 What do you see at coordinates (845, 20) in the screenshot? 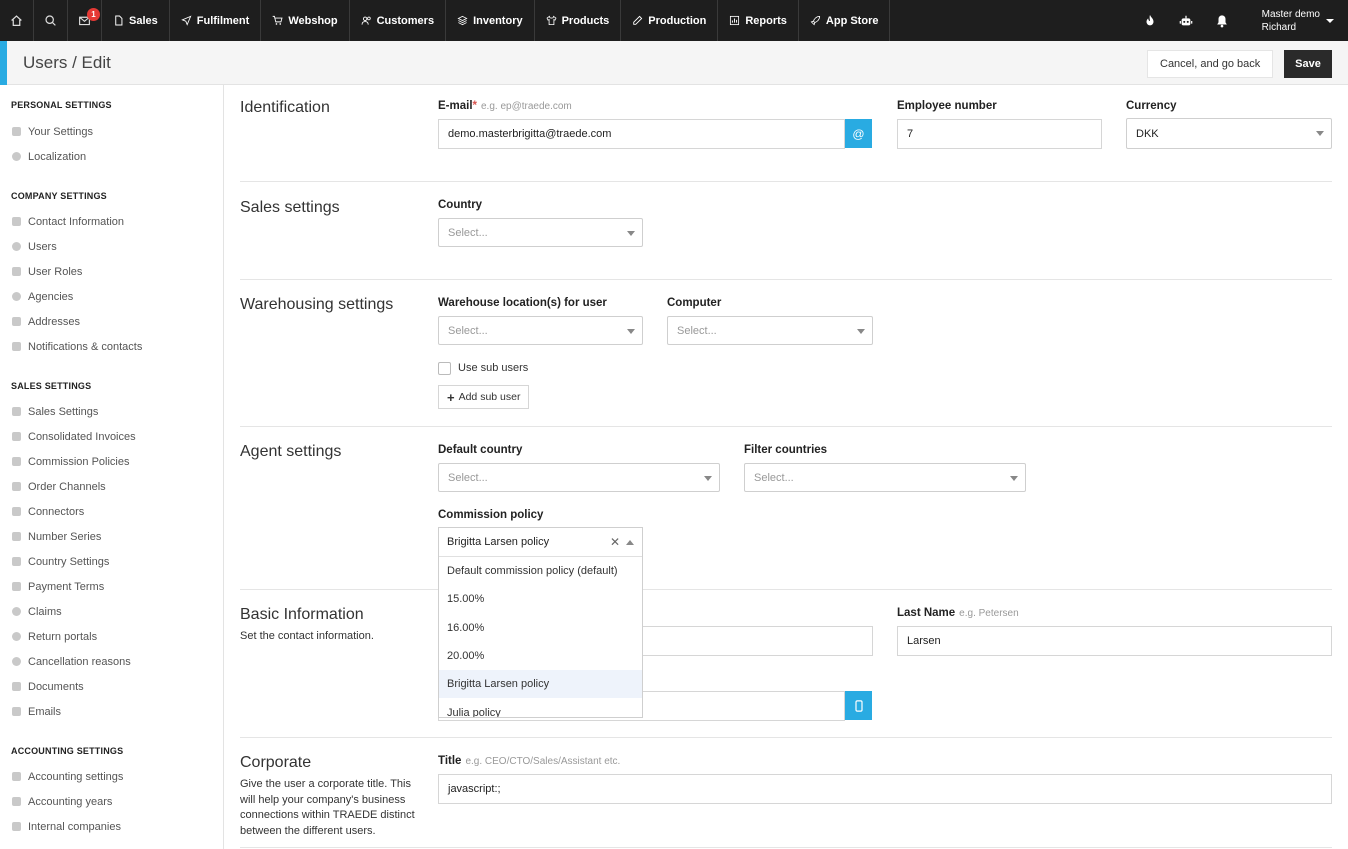
I see `nav-app-store: App Store` at bounding box center [845, 20].